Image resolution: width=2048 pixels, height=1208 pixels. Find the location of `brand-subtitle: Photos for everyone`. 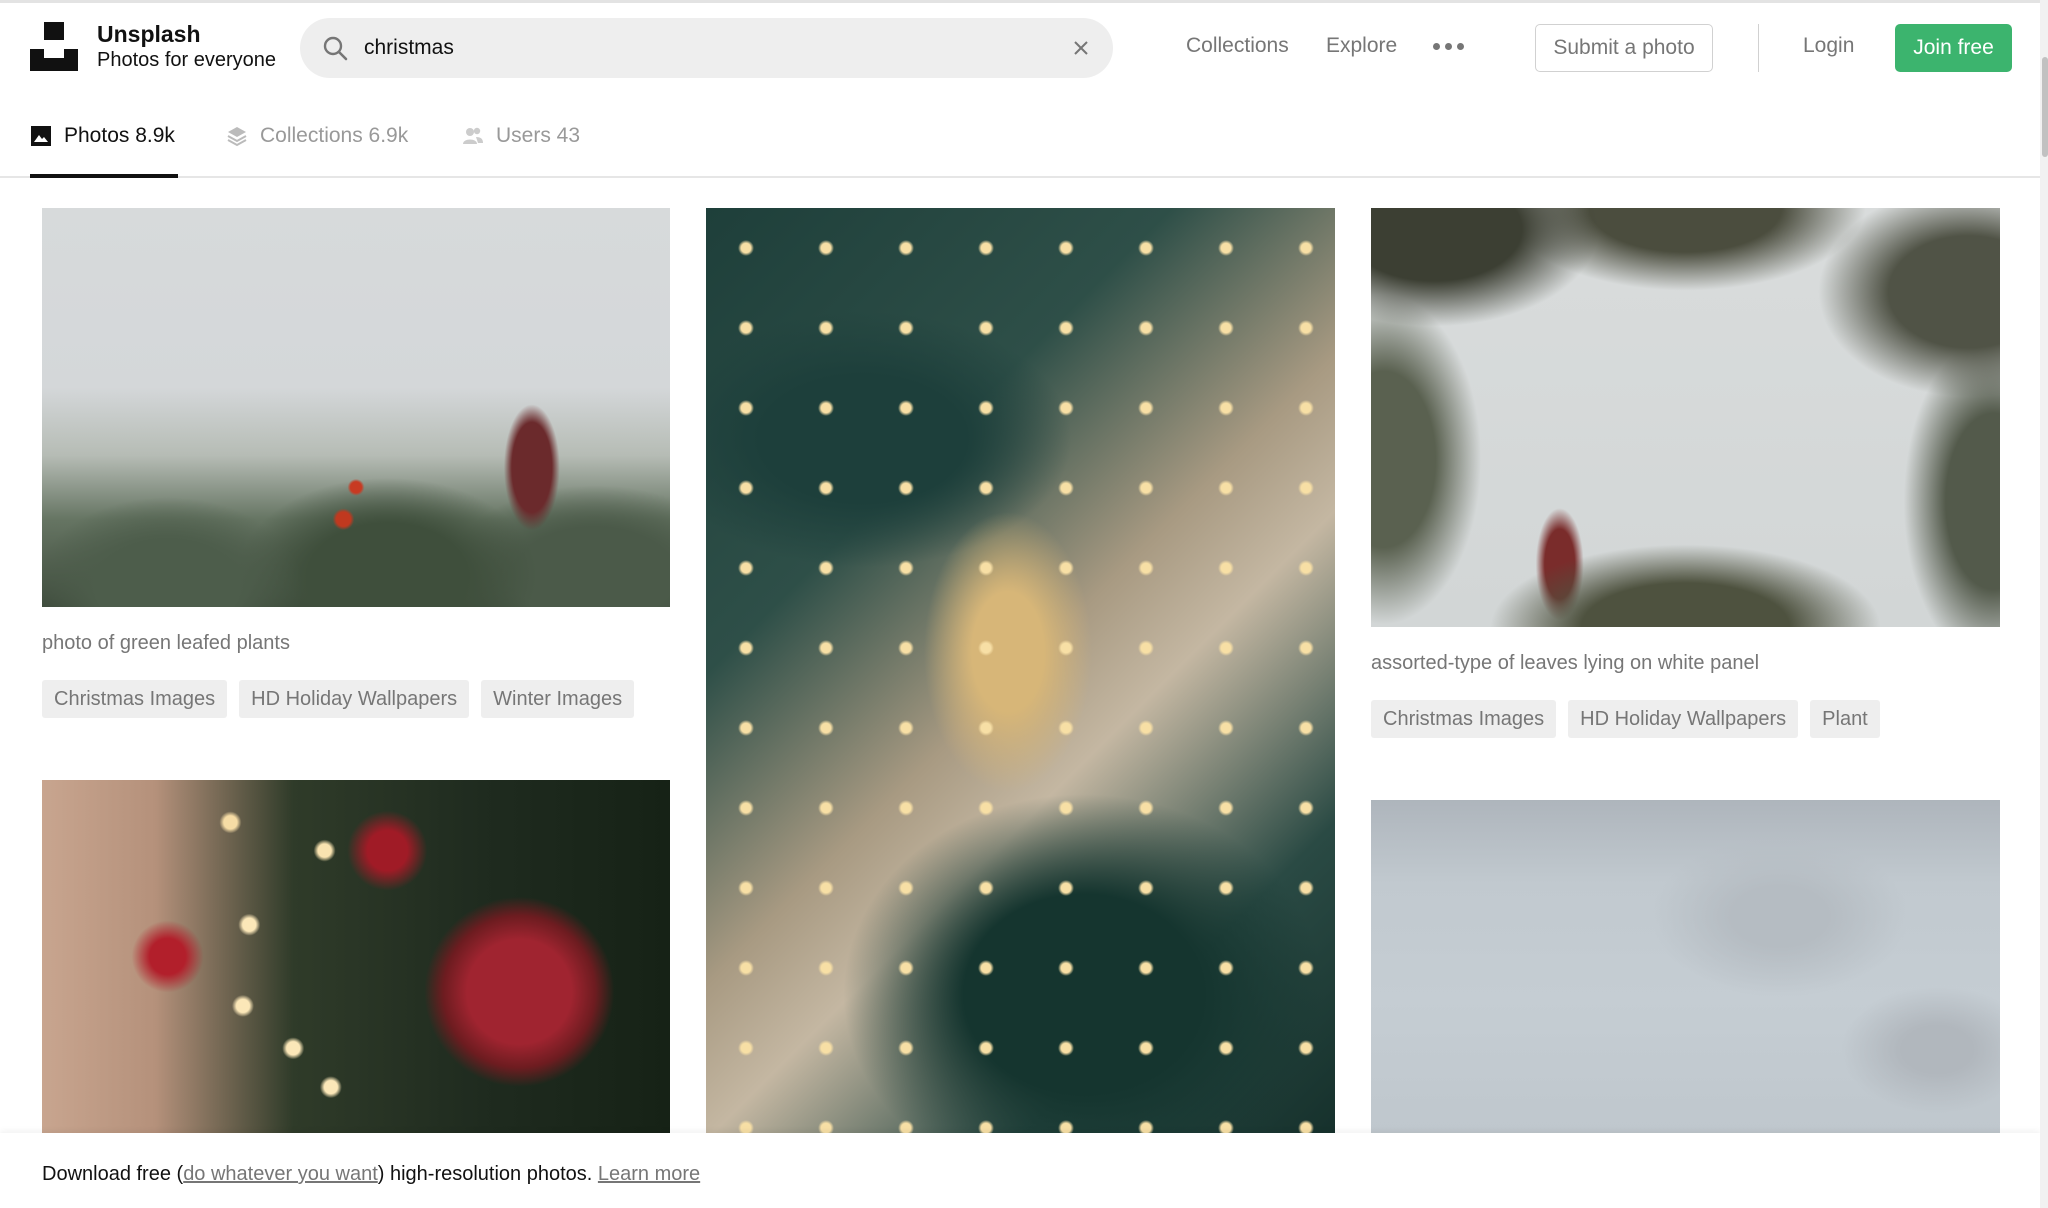

brand-subtitle: Photos for everyone is located at coordinates (186, 60).